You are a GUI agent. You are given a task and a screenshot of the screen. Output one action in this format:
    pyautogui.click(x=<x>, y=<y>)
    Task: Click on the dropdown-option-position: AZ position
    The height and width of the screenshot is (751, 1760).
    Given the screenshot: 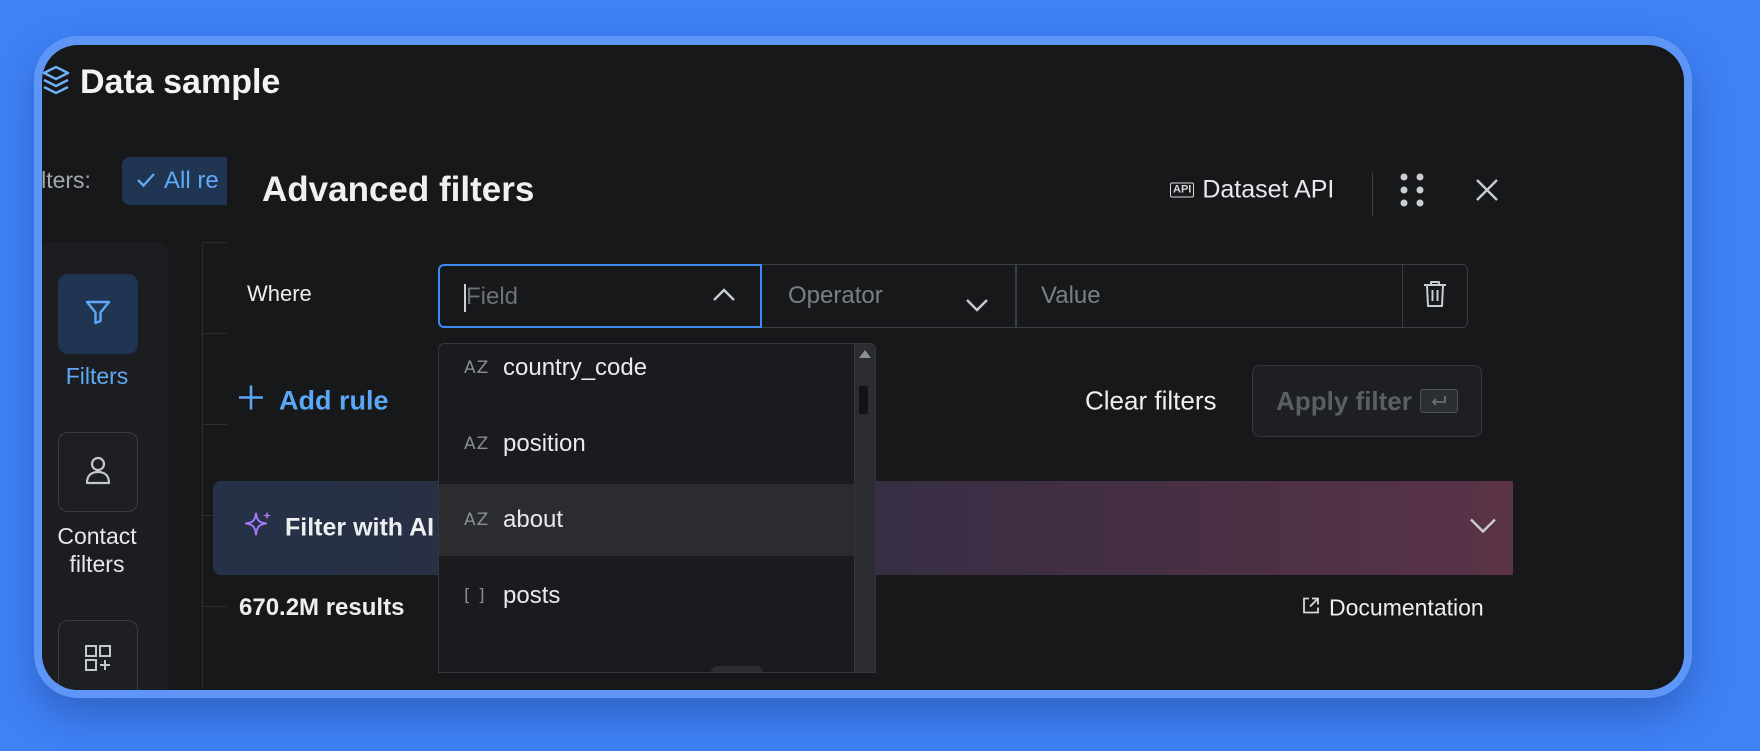 What is the action you would take?
    pyautogui.click(x=647, y=444)
    